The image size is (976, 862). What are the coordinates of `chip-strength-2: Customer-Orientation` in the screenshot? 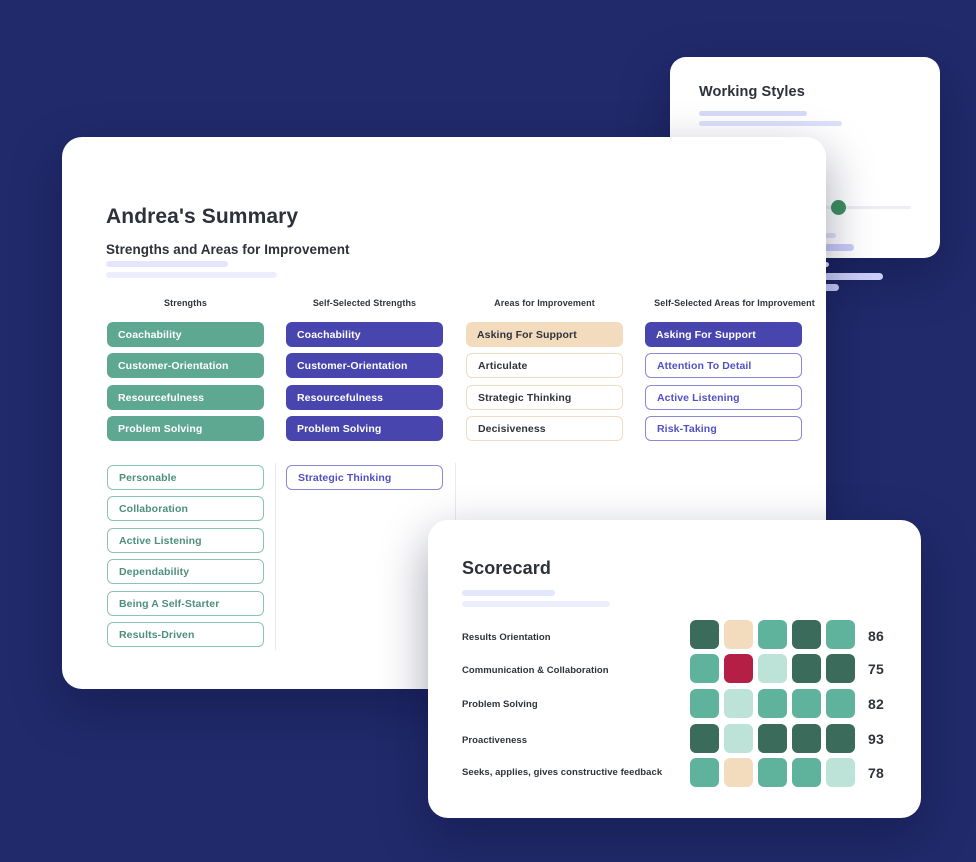 It's located at (185, 365).